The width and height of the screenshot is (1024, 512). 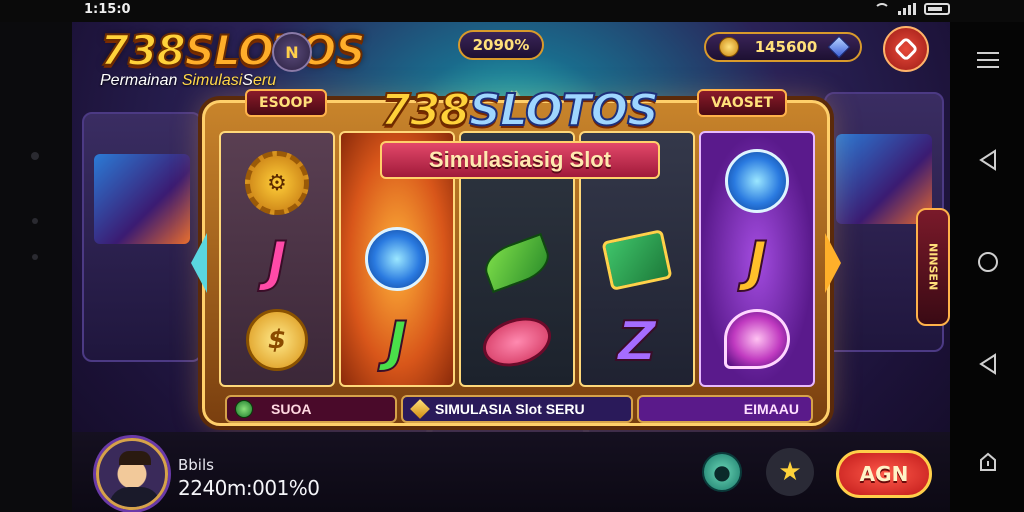 I want to click on status-bar: 1:15:0, so click(x=512, y=11).